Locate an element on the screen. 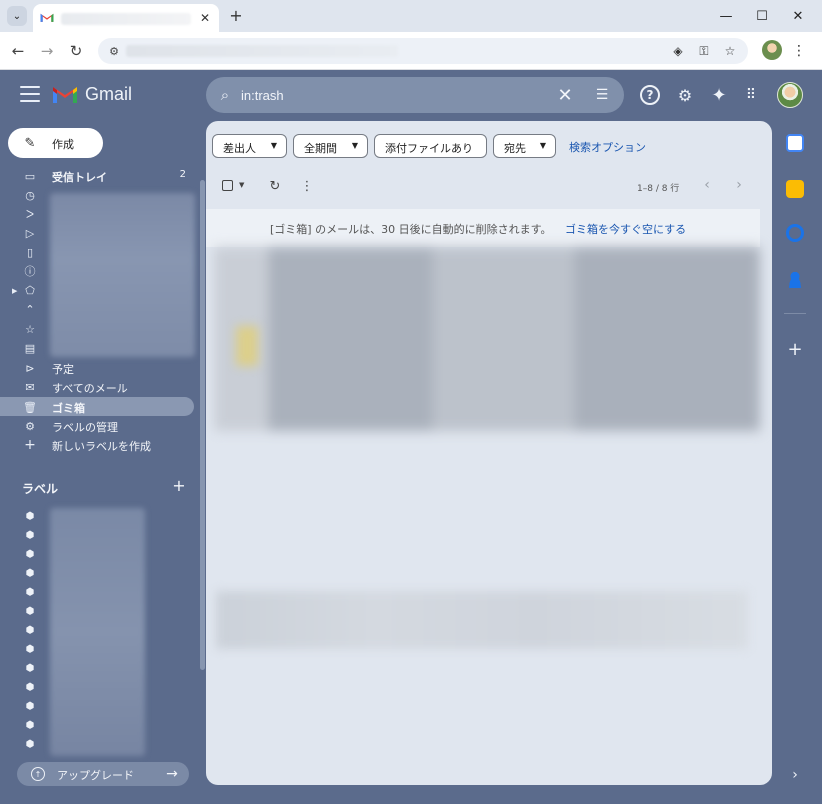 The height and width of the screenshot is (804, 822). sidebar-item-label: 受信トレイ is located at coordinates (79, 177).